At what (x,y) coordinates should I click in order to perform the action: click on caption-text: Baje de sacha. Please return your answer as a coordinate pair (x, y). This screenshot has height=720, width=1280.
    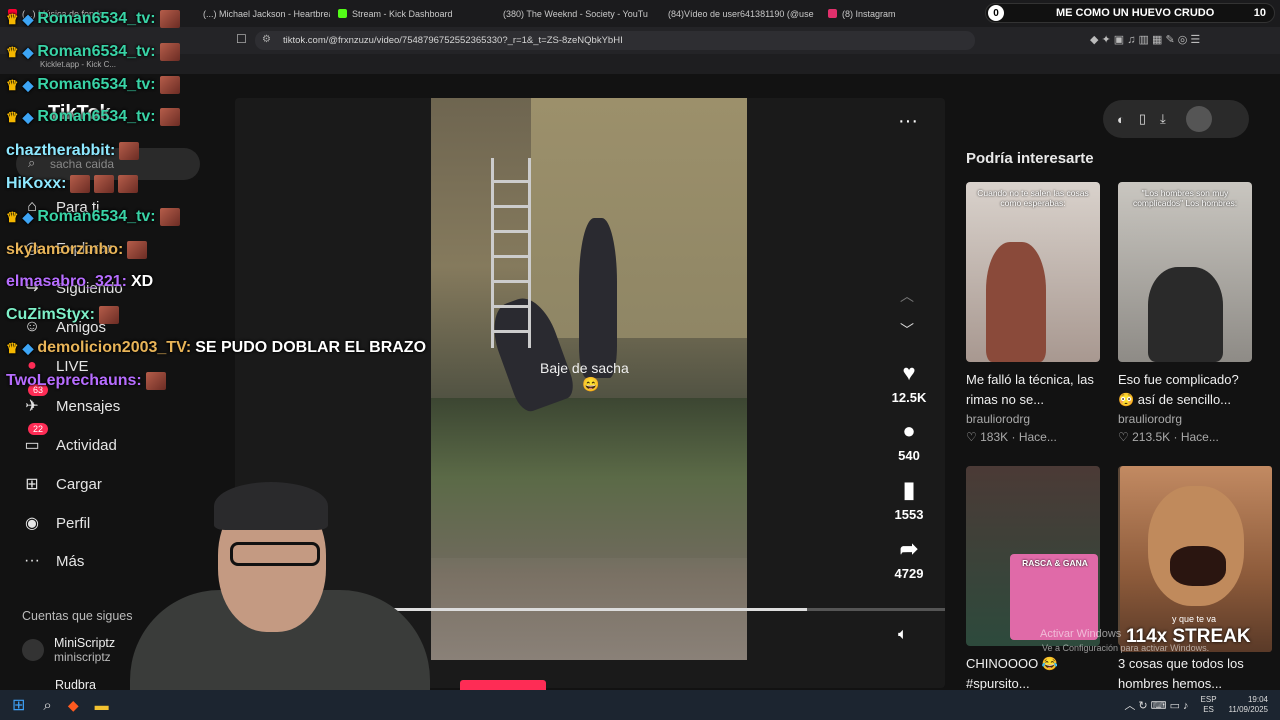
    Looking at the image, I should click on (584, 368).